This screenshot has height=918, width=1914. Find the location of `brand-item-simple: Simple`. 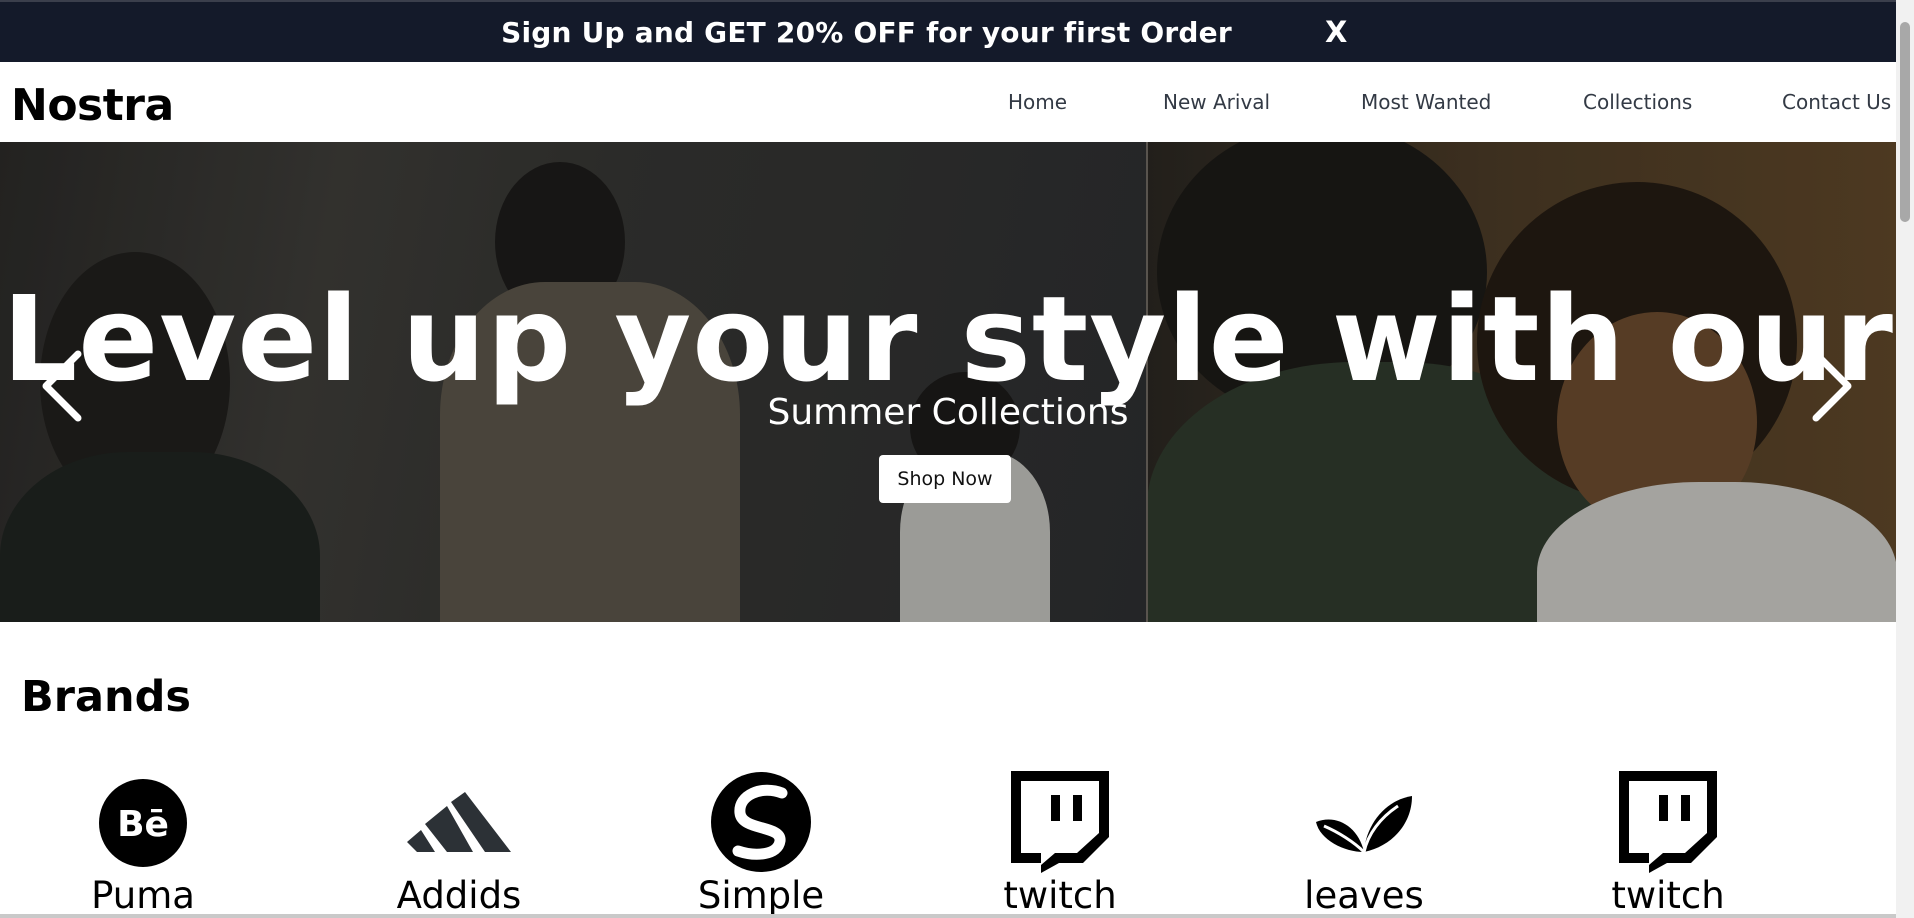

brand-item-simple: Simple is located at coordinates (761, 844).